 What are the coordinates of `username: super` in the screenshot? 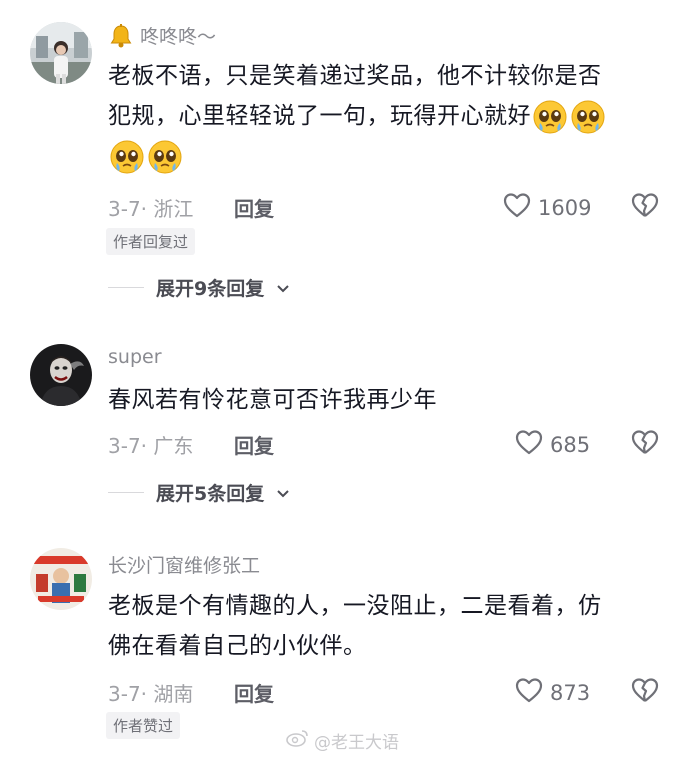 It's located at (135, 357).